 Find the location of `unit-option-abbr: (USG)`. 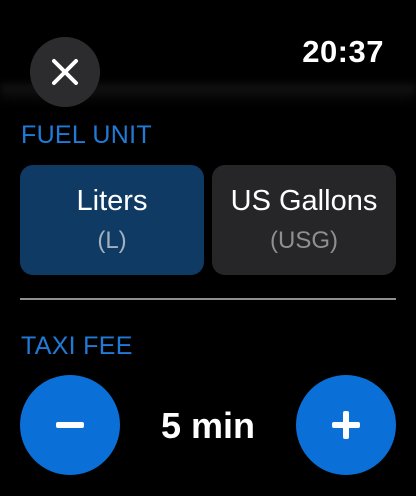

unit-option-abbr: (USG) is located at coordinates (304, 240).